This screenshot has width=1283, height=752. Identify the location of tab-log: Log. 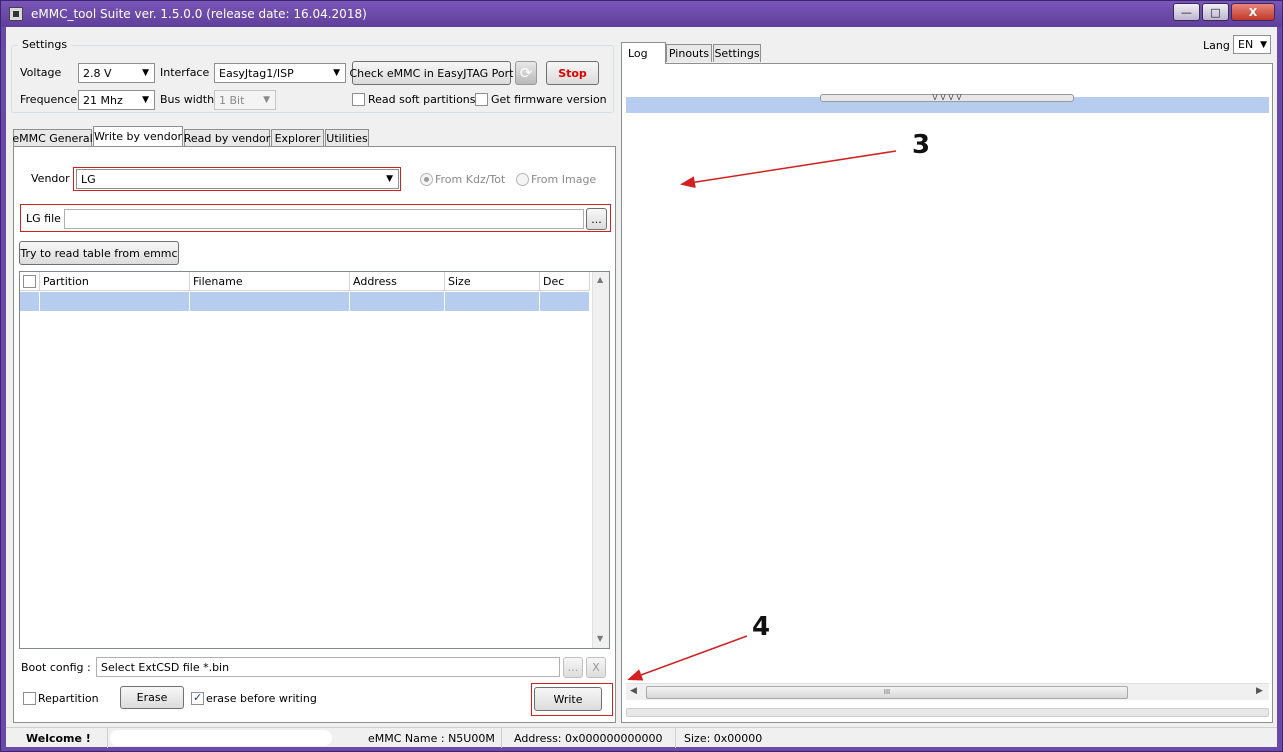
(643, 53).